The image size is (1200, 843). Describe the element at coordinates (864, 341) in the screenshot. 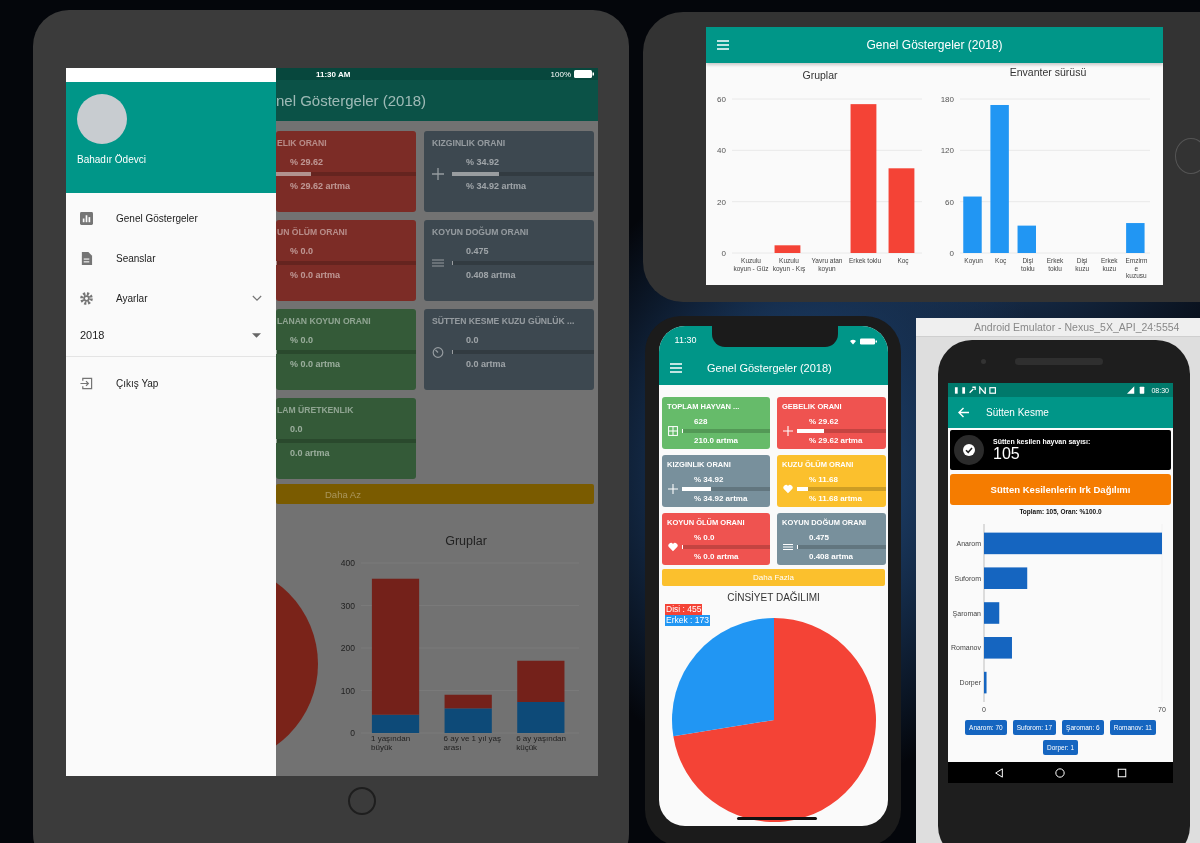

I see `wifi-battery-icons-drawing` at that location.